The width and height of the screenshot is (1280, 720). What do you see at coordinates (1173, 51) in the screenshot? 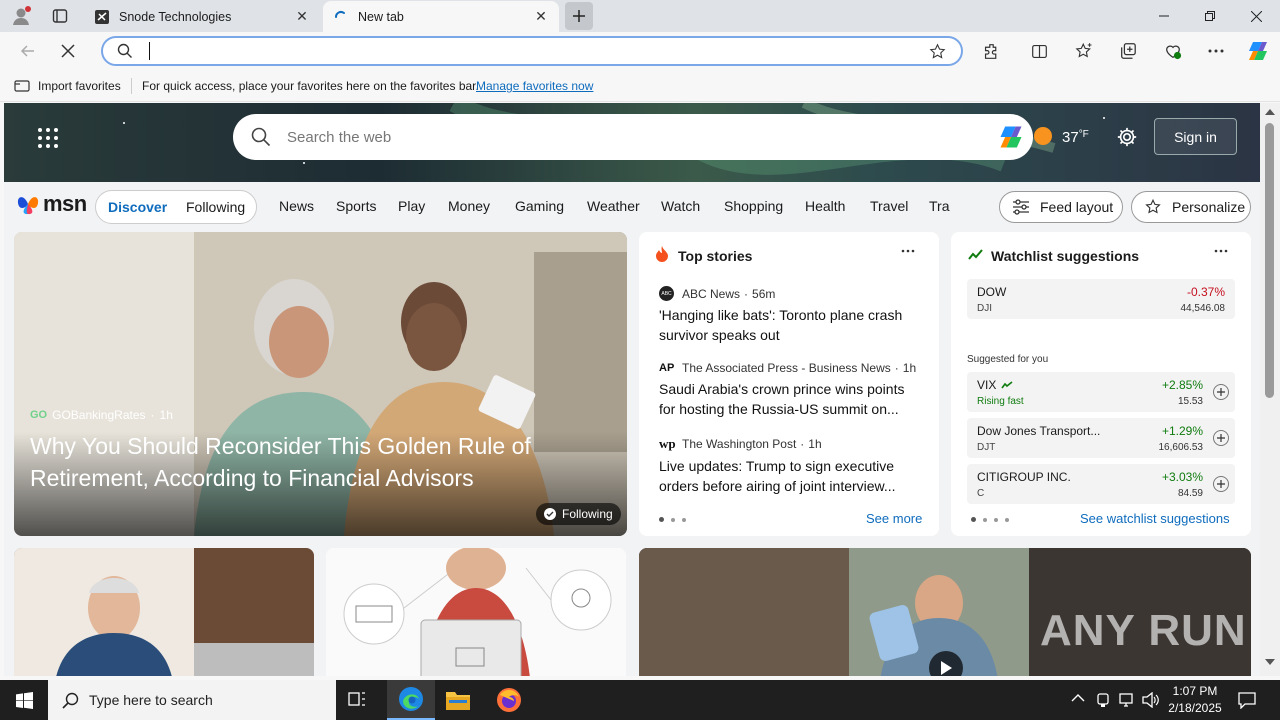
I see `browser-essentials-icon` at bounding box center [1173, 51].